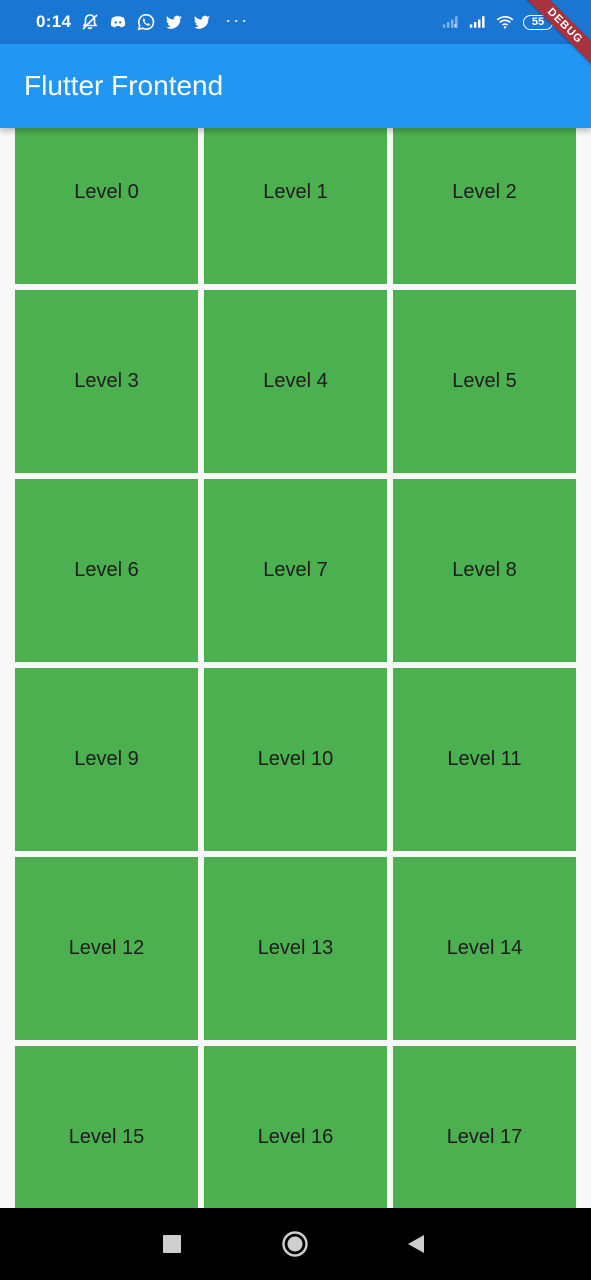 The image size is (591, 1280). I want to click on status-bar-left: 0:14 ···, so click(142, 22).